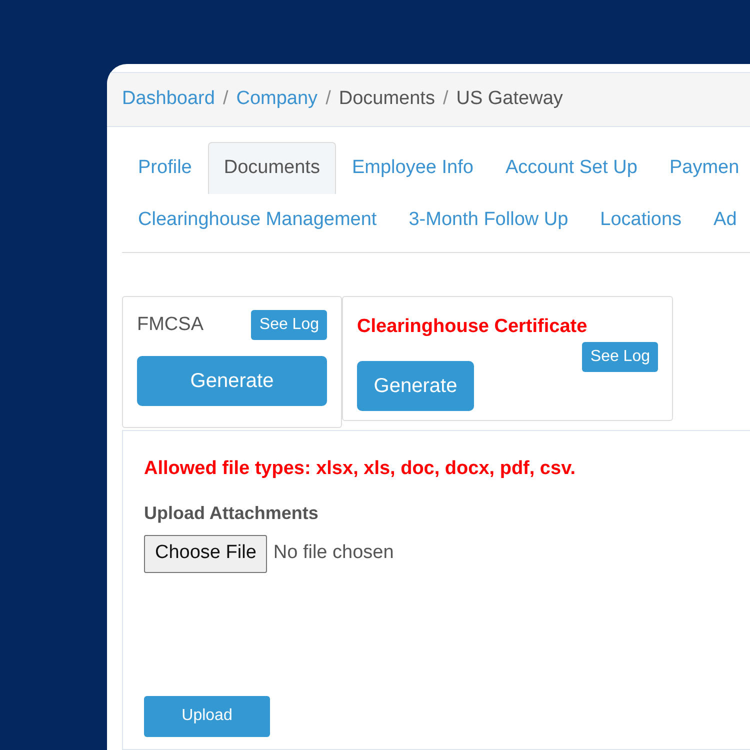 Image resolution: width=750 pixels, height=750 pixels. I want to click on breadcrumb-item: Documents, so click(386, 99).